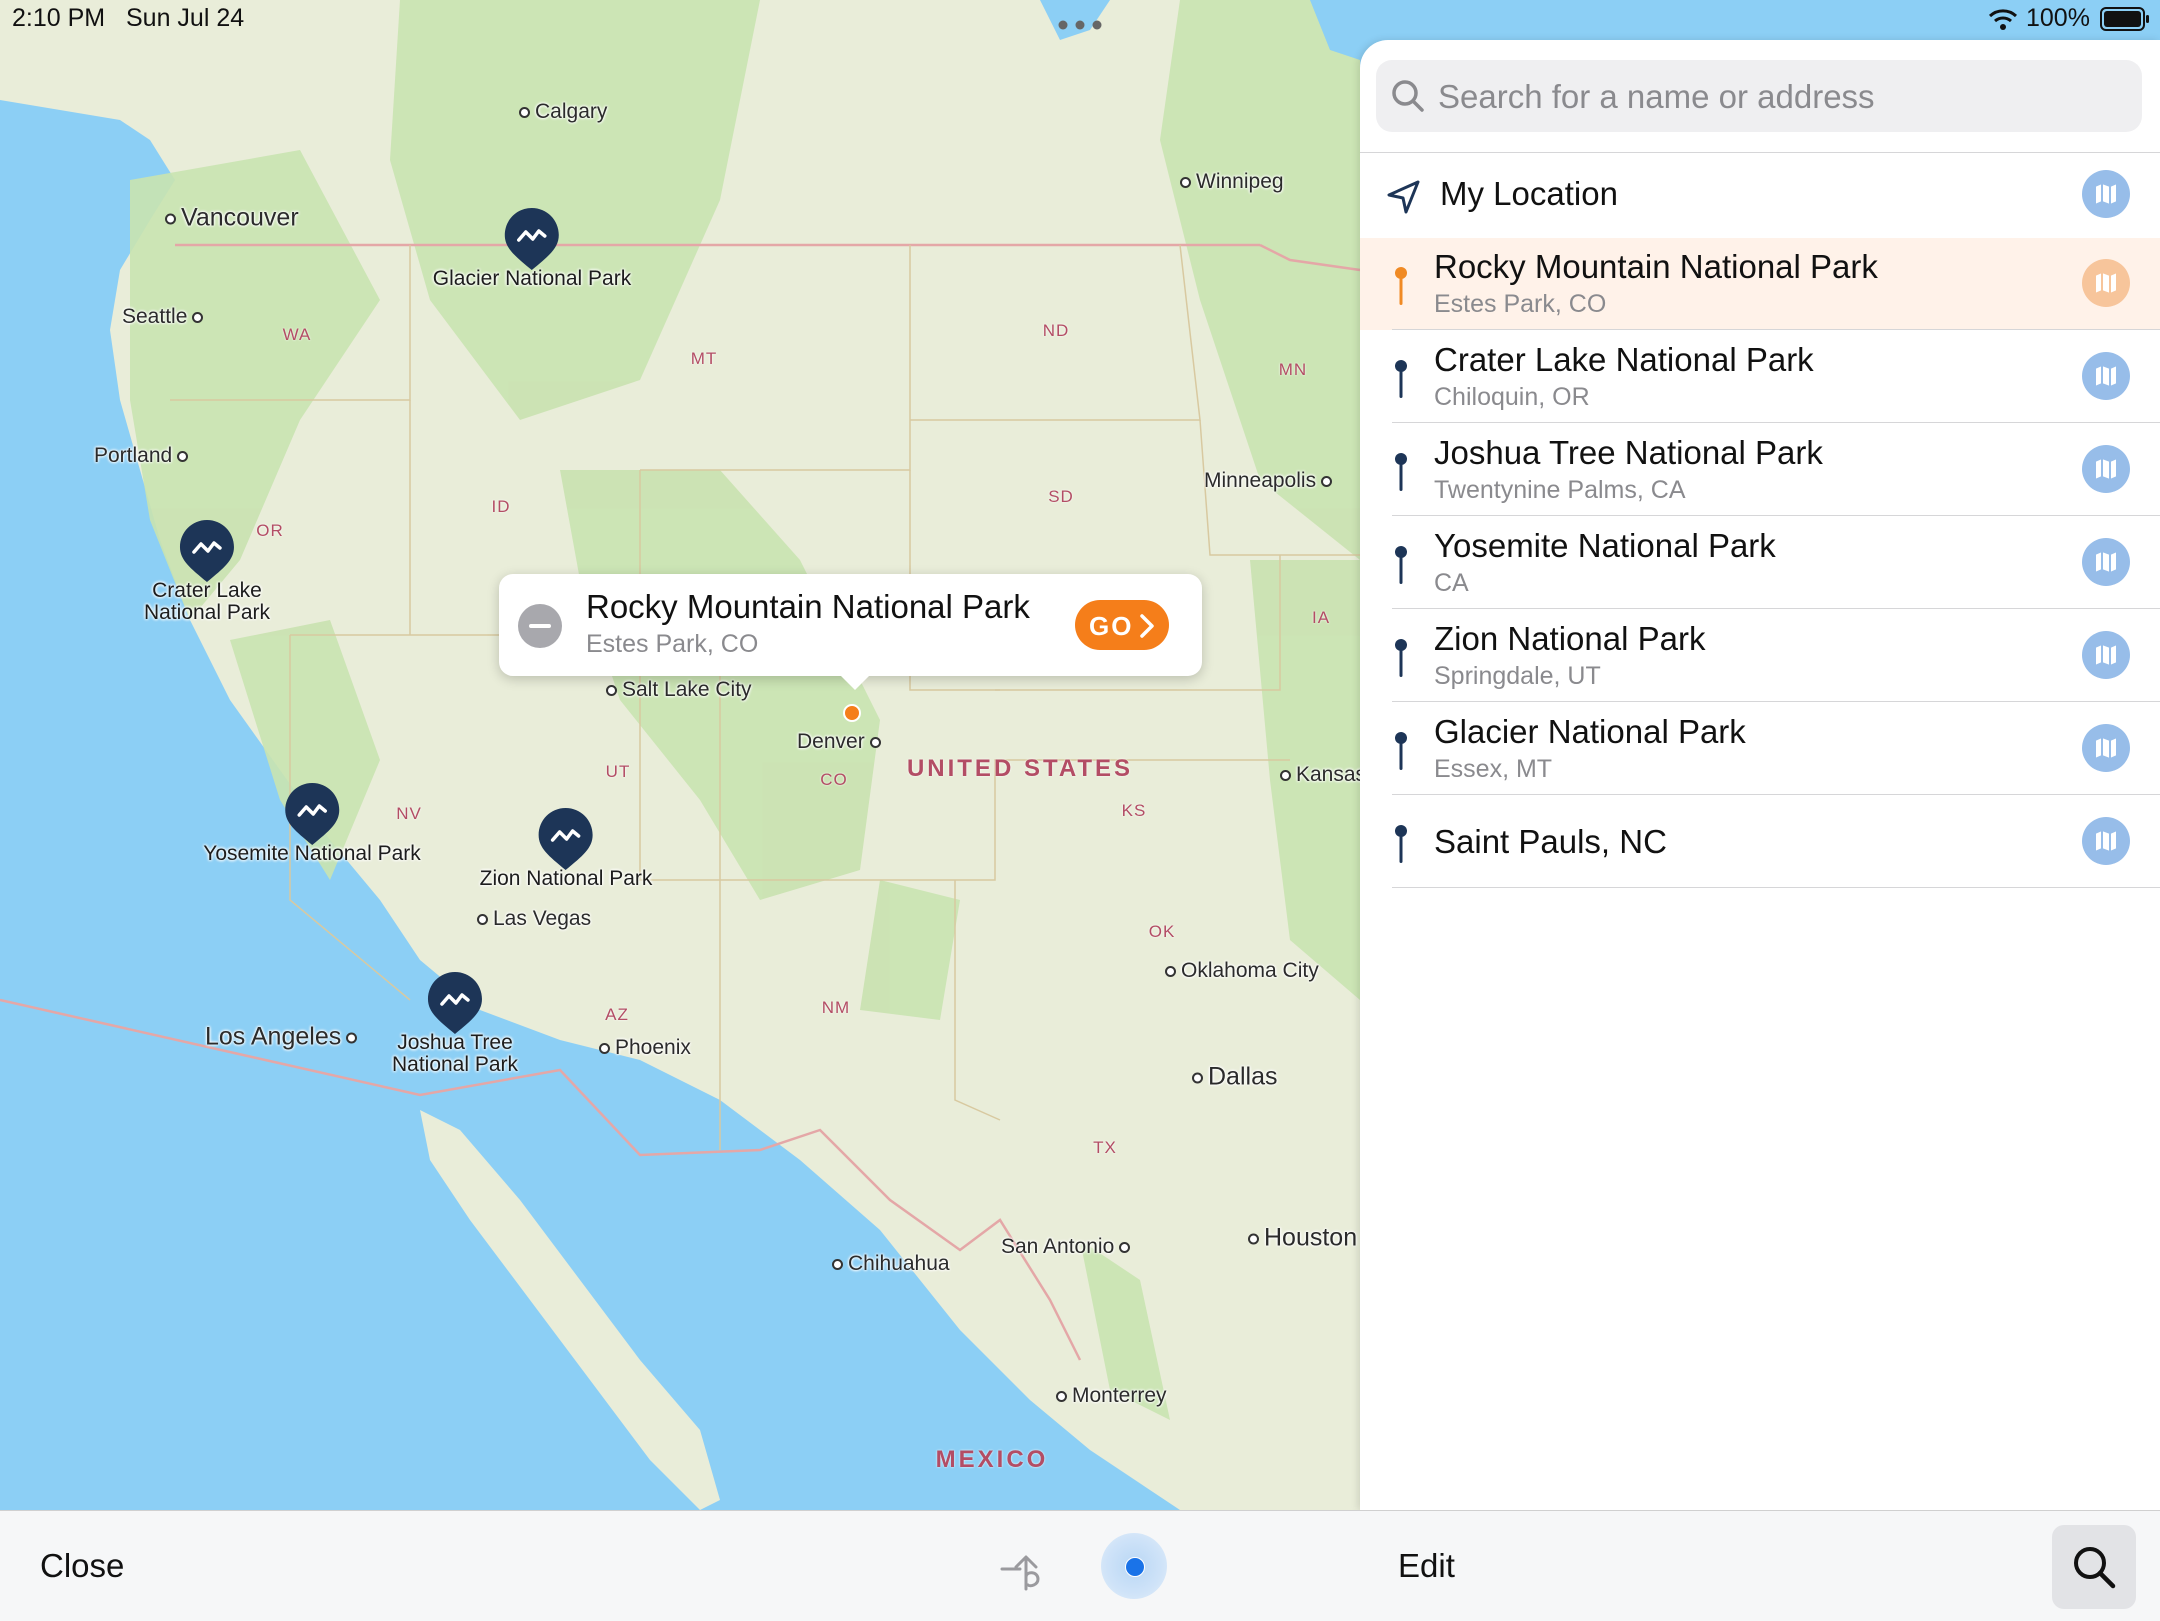 This screenshot has height=1621, width=2160. What do you see at coordinates (165, 317) in the screenshot?
I see `city-label-seattle: Seattle` at bounding box center [165, 317].